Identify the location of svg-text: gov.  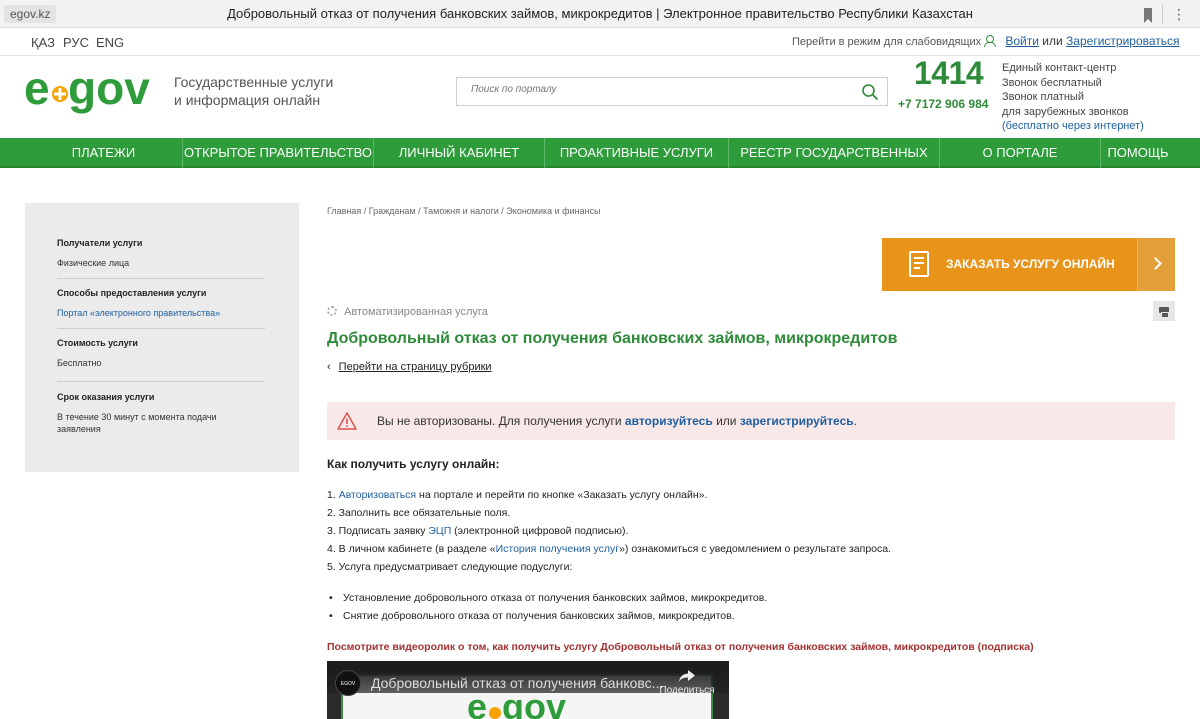
(109, 88).